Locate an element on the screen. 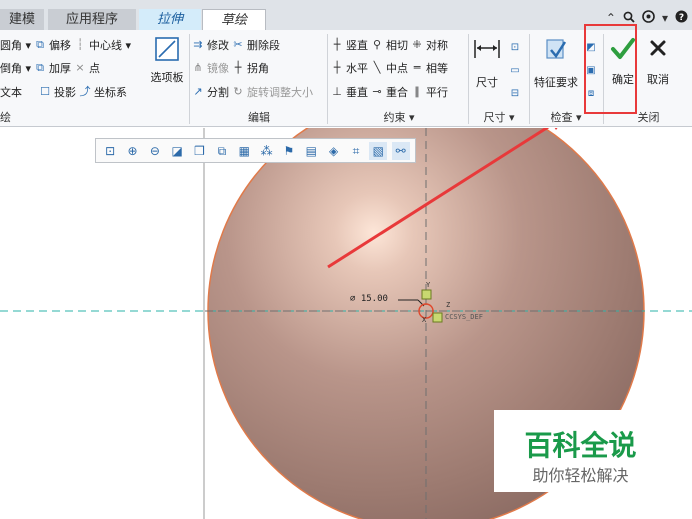  corner-icon: ┼ is located at coordinates (238, 67).